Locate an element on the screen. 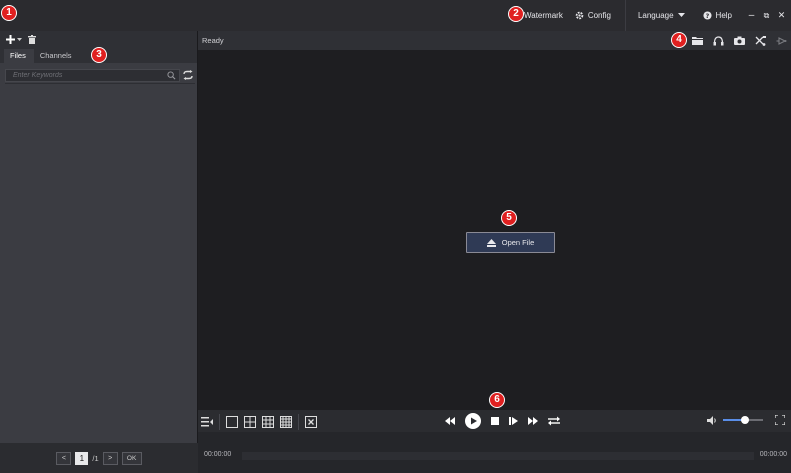 Image resolution: width=791 pixels, height=473 pixels. snapshot-camera-icon is located at coordinates (739, 40).